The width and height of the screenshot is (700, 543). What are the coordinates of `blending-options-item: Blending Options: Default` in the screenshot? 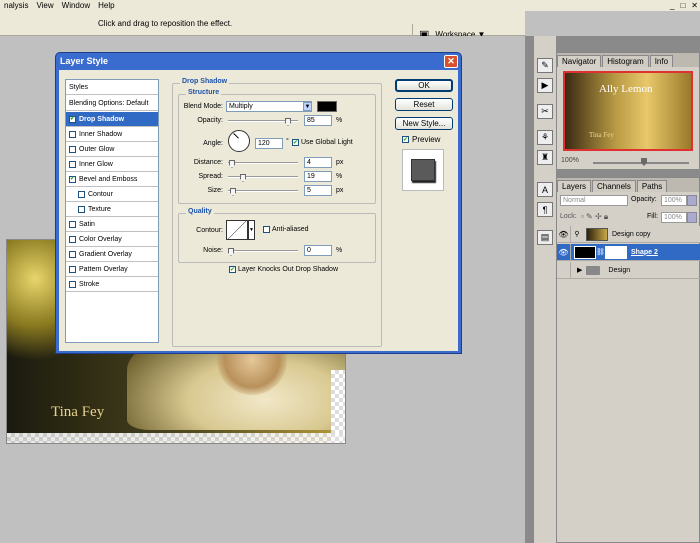 It's located at (112, 103).